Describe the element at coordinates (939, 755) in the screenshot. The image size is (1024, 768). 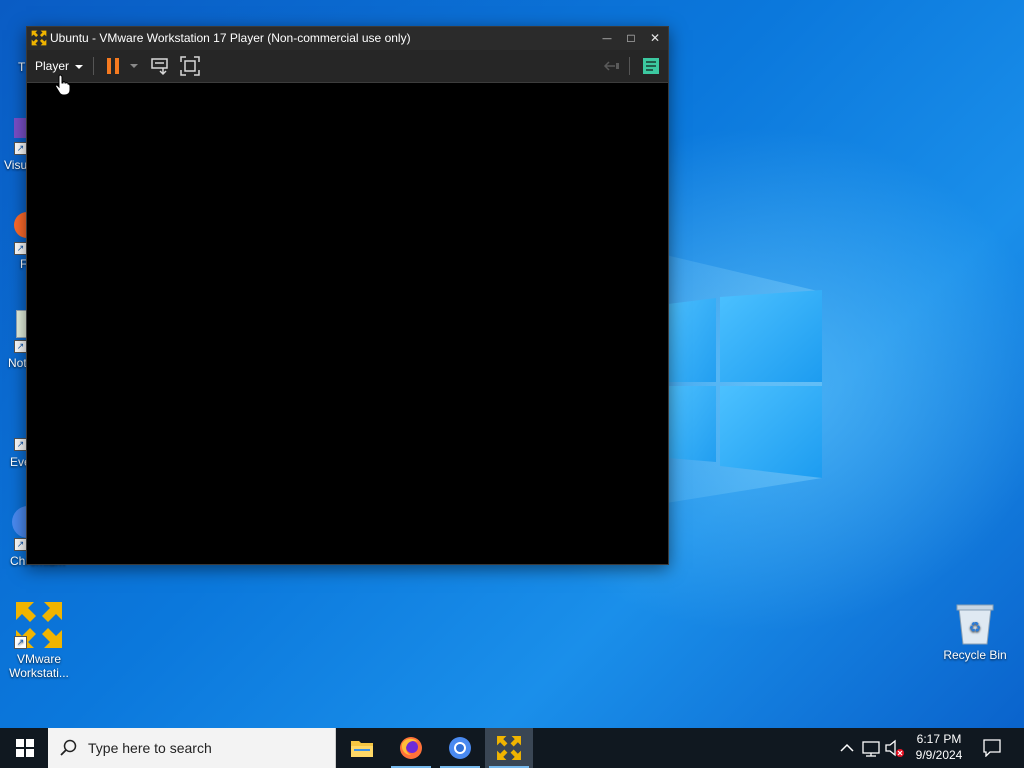
I see `clock-date: 9/9/2024` at that location.